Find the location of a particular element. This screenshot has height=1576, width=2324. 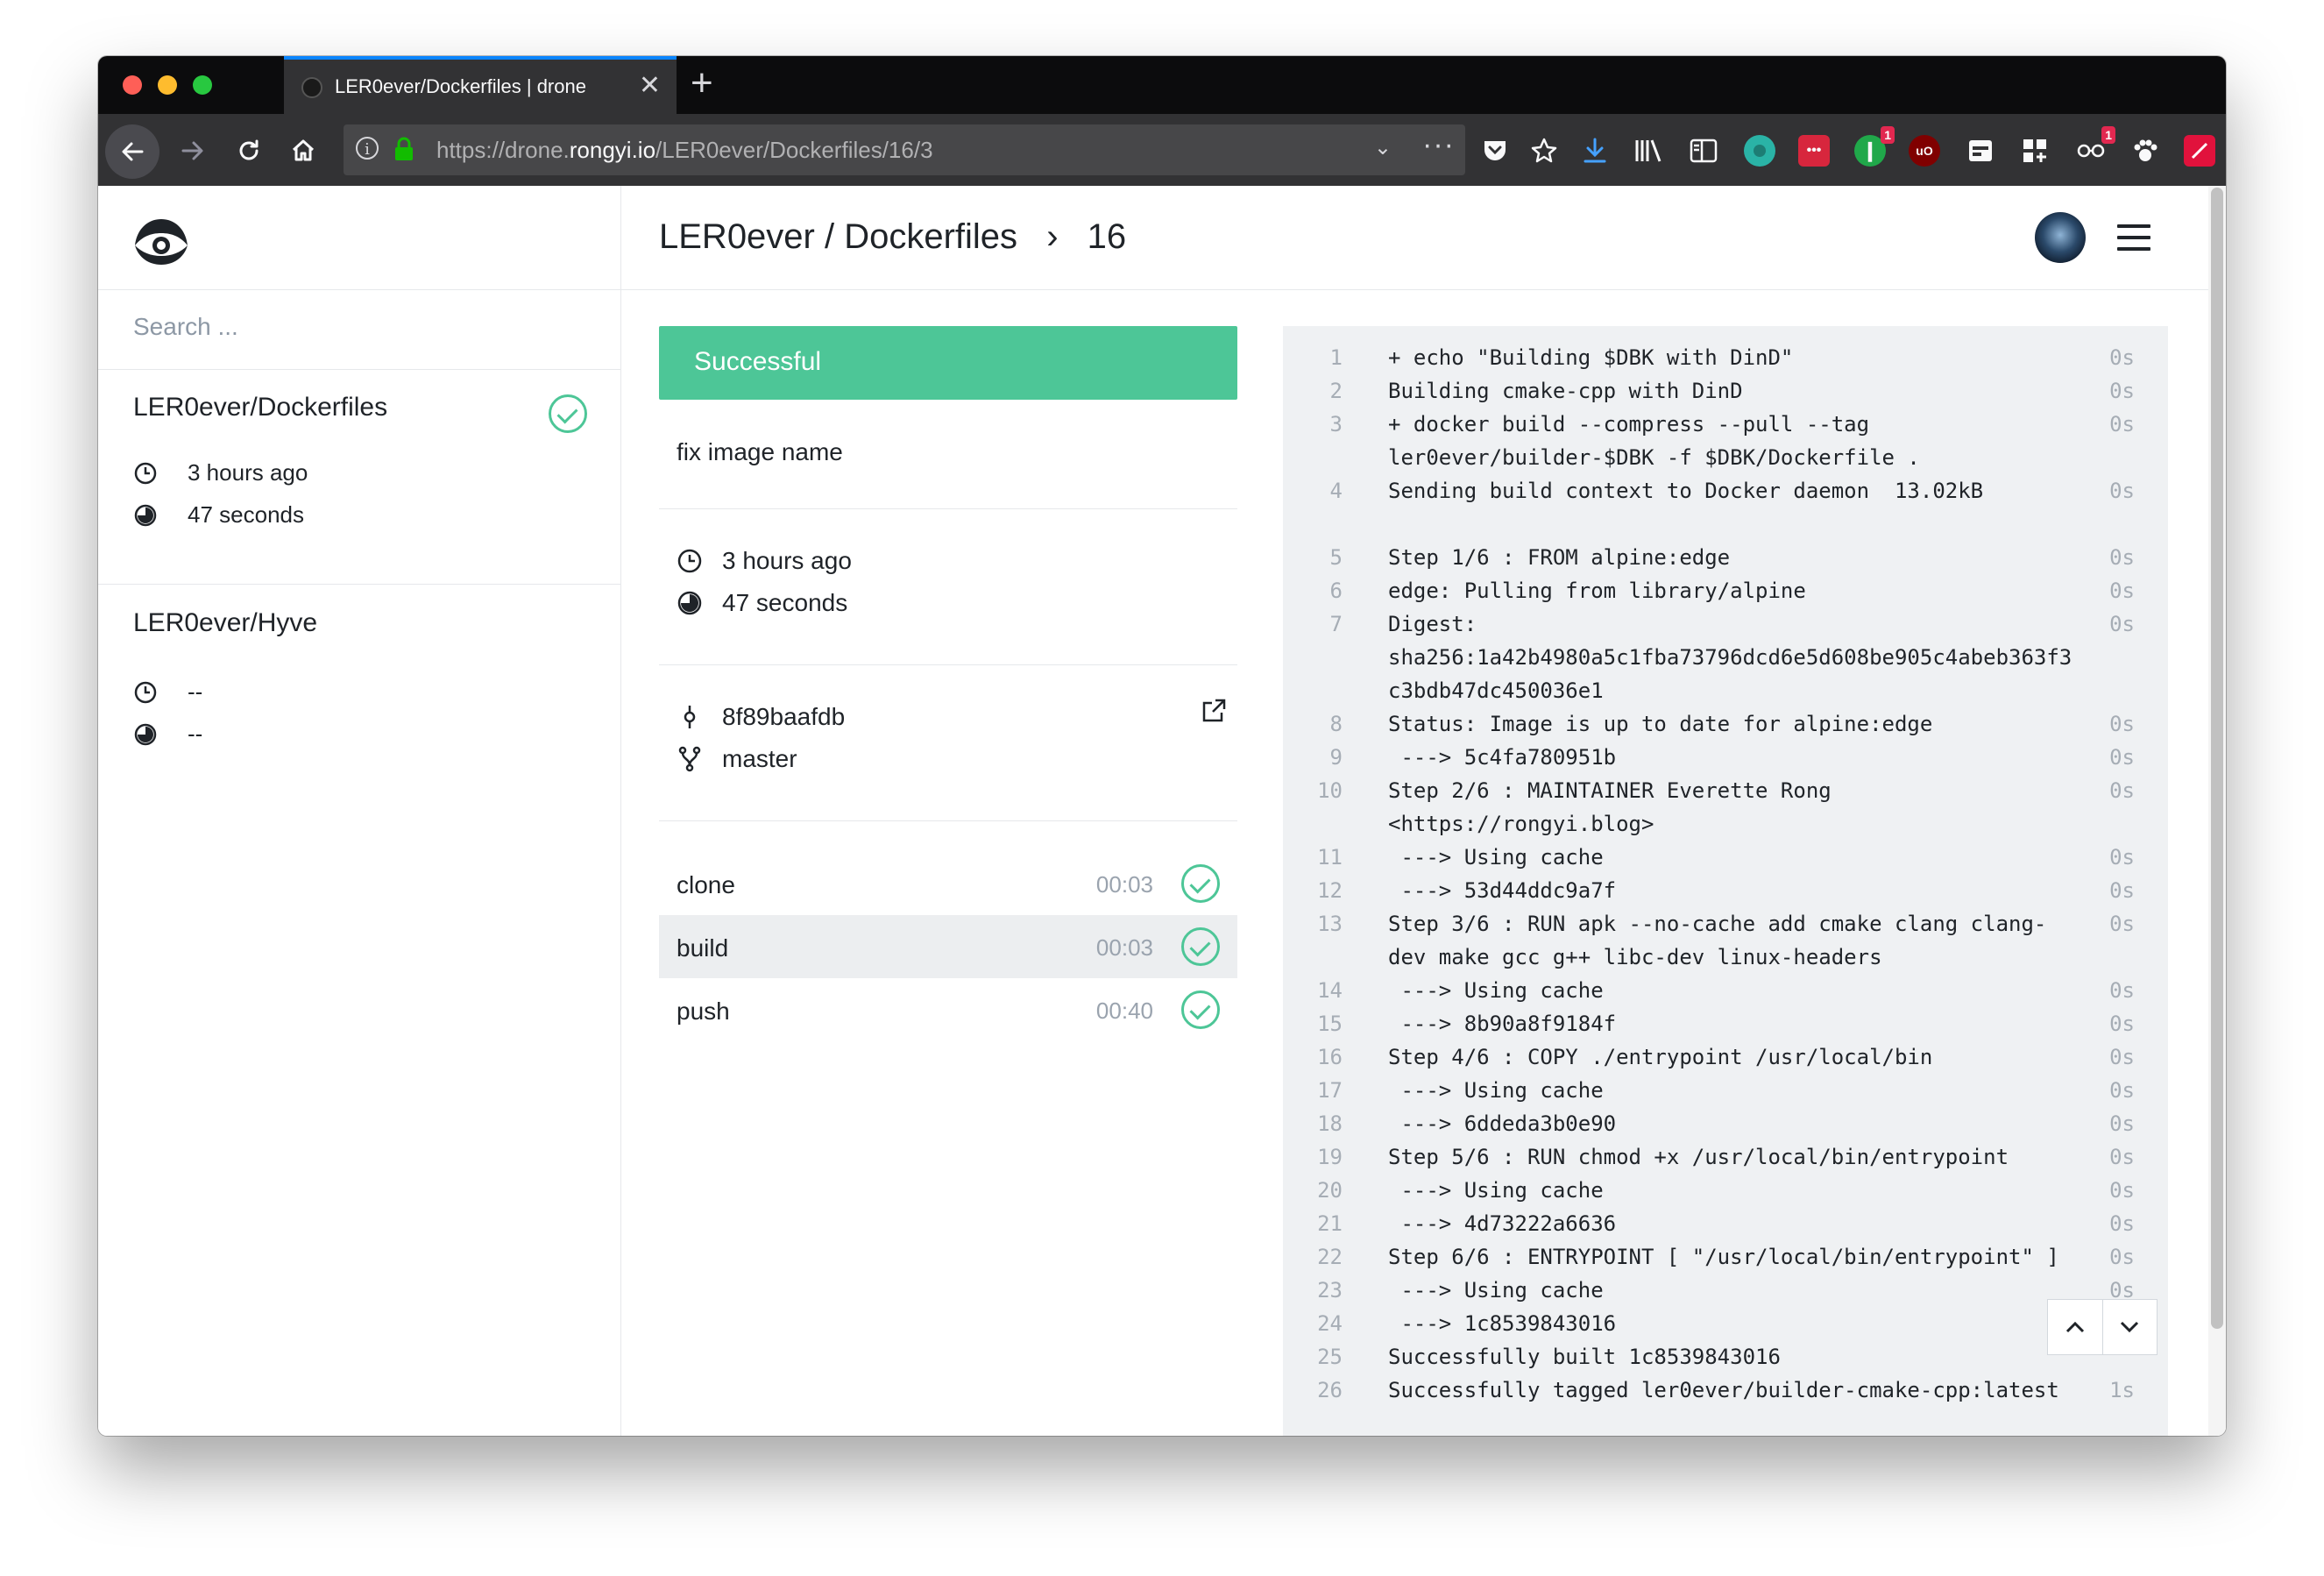

step-clone: clone 00:03 is located at coordinates (948, 883).